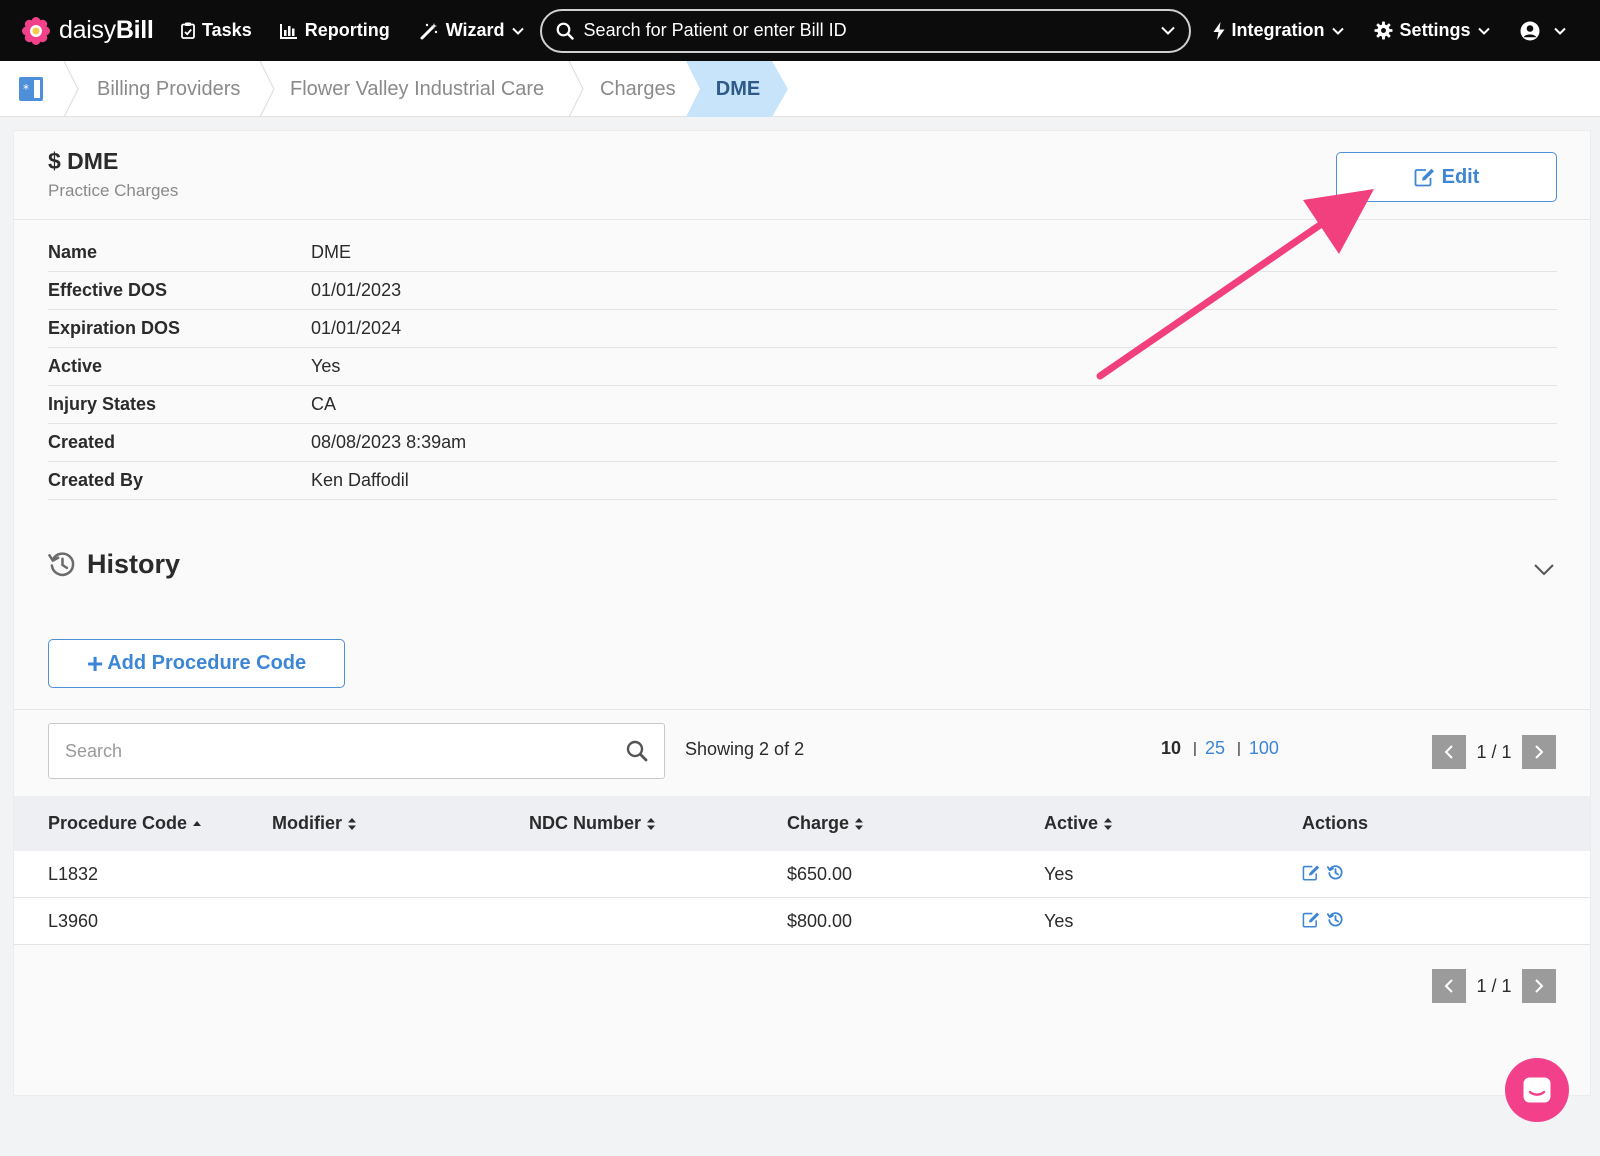 The height and width of the screenshot is (1156, 1600). What do you see at coordinates (1543, 31) in the screenshot?
I see `user-menu` at bounding box center [1543, 31].